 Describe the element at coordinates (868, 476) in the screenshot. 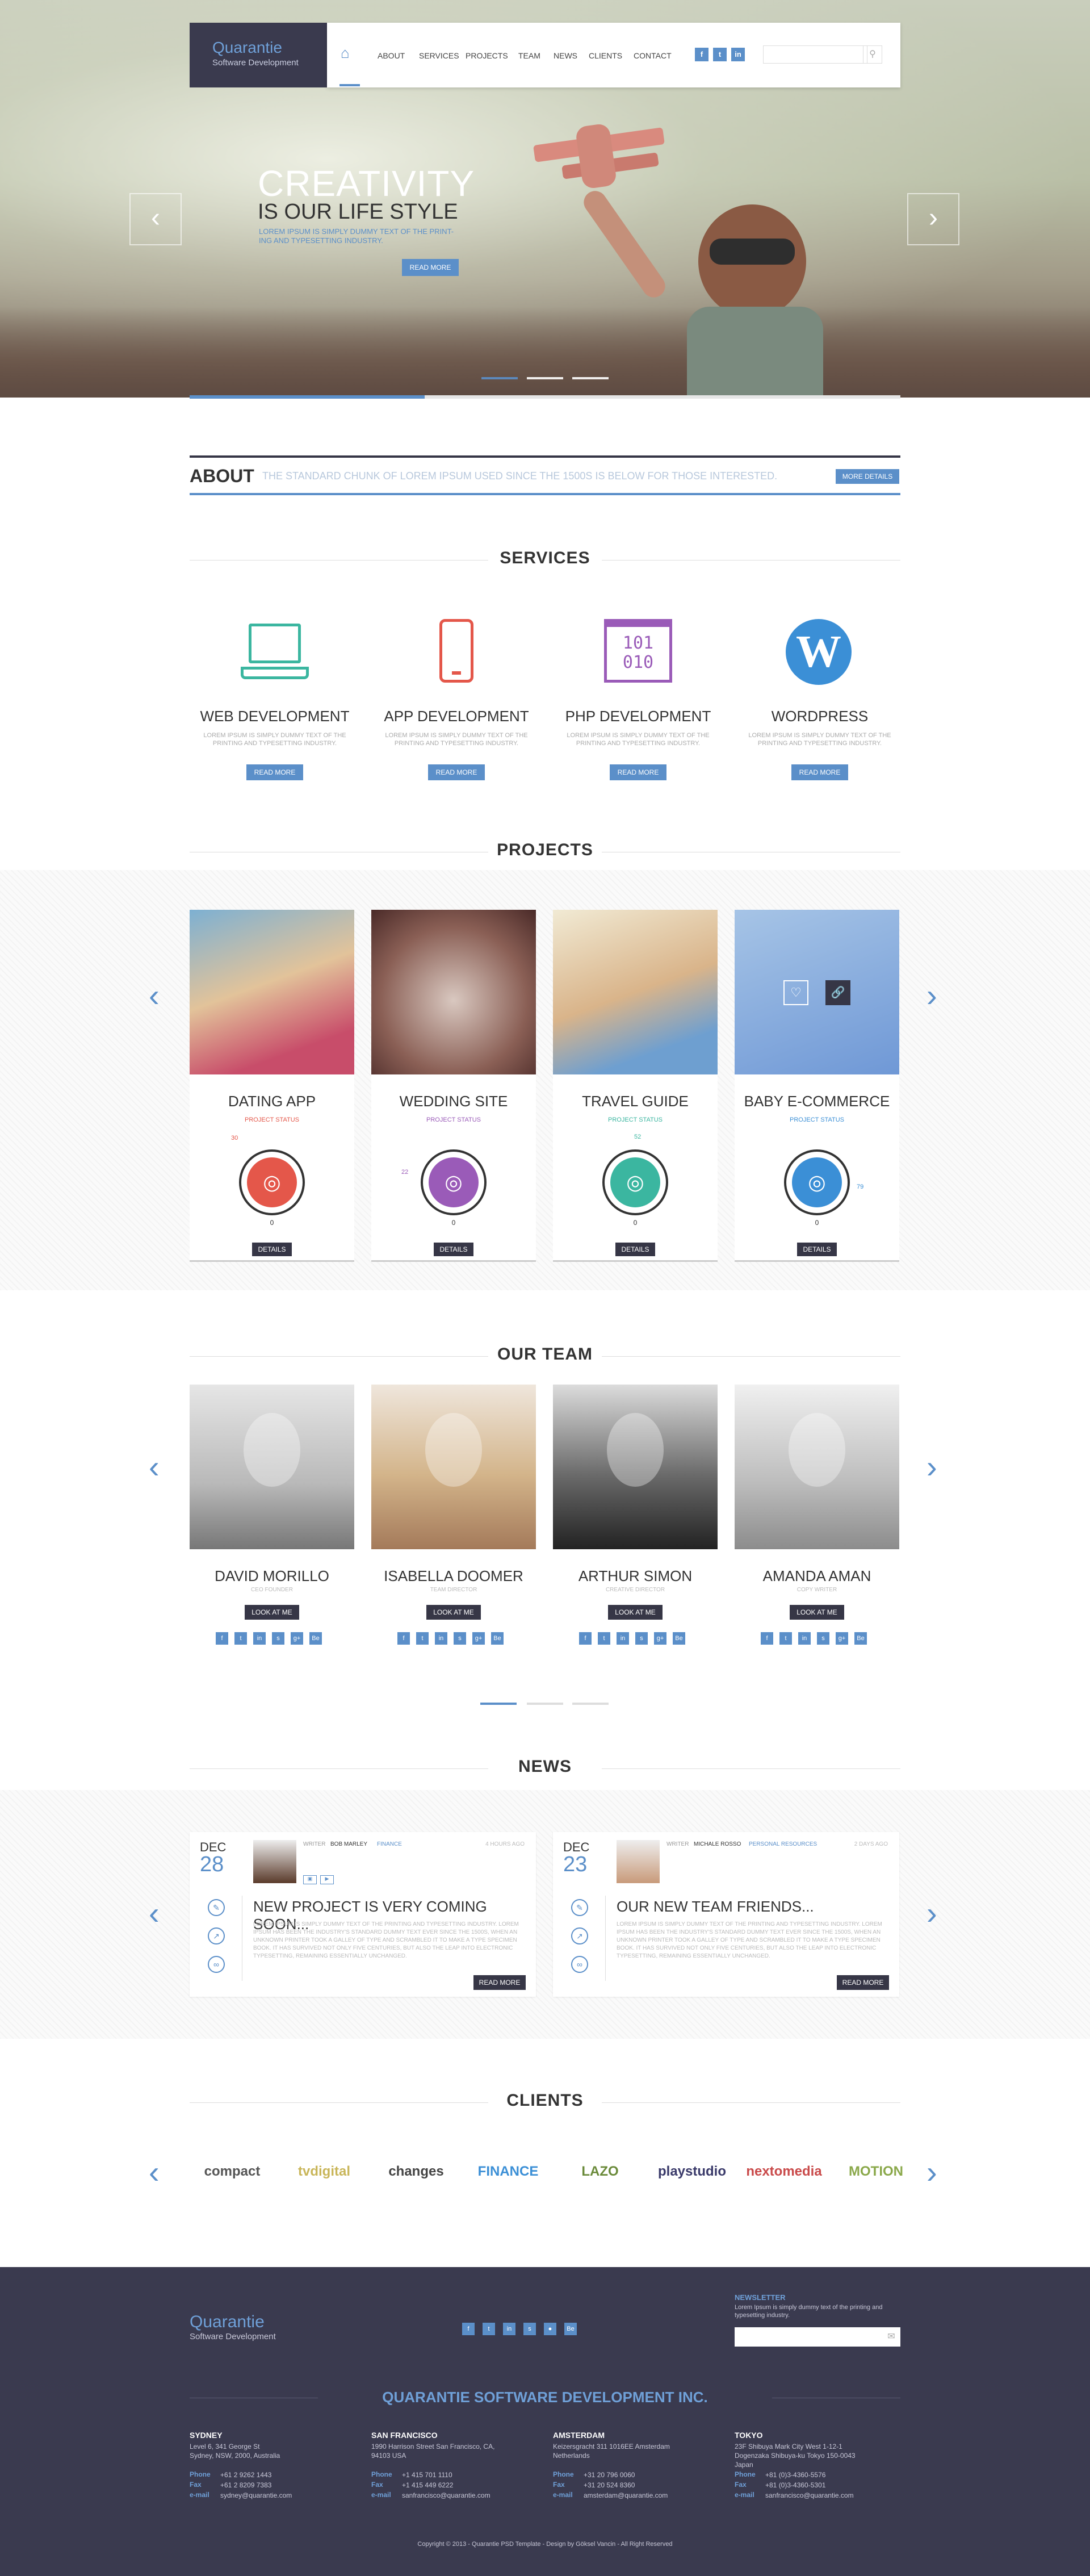

I see `about-more-details-button: MORE DETAILS` at that location.